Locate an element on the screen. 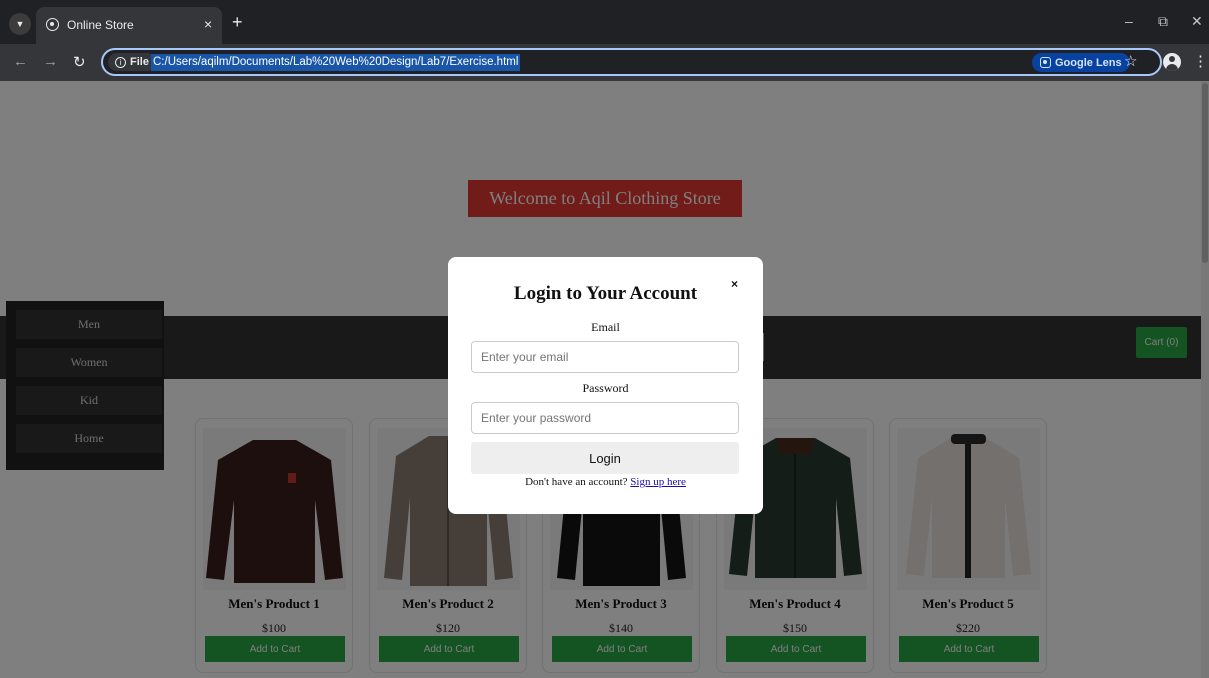 The image size is (1209, 678). tab-strip: ▼ Online Store × + – ⧉ ✕ is located at coordinates (604, 22).